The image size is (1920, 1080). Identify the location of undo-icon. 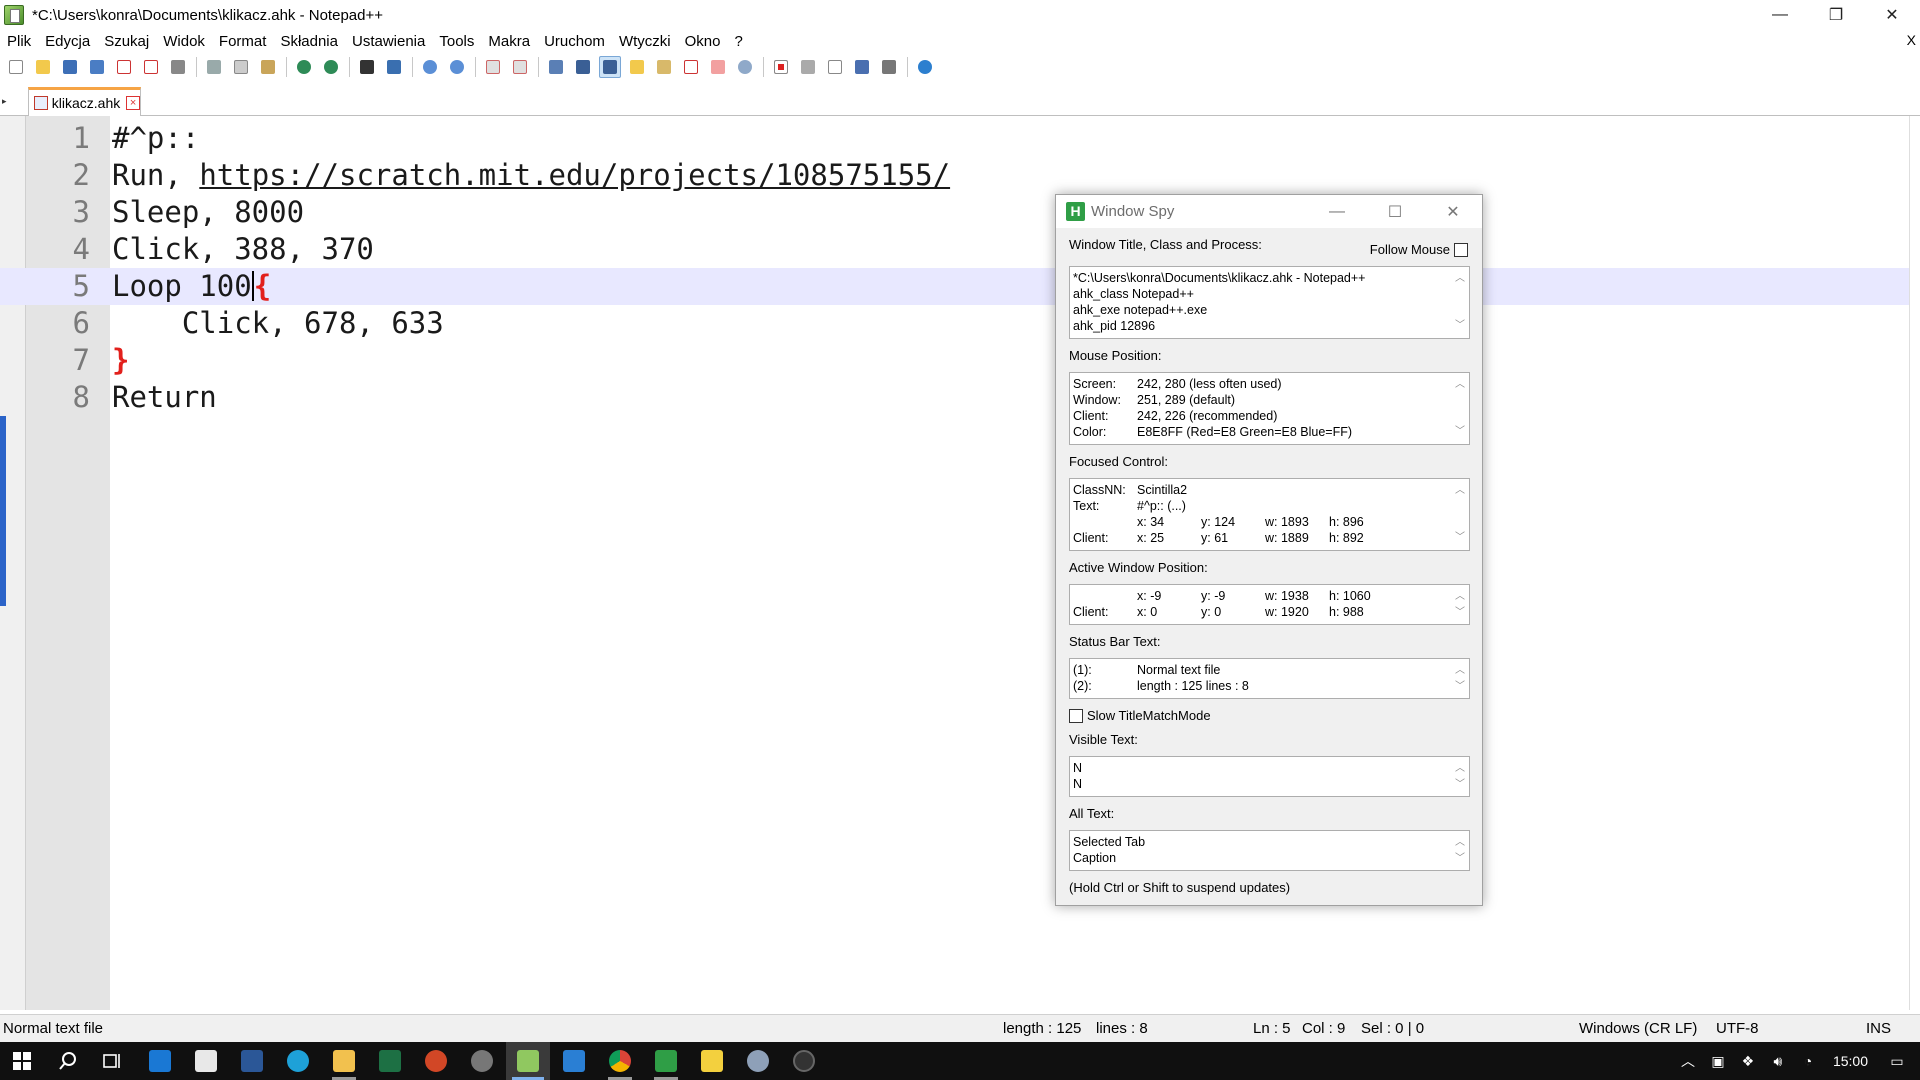
(304, 67).